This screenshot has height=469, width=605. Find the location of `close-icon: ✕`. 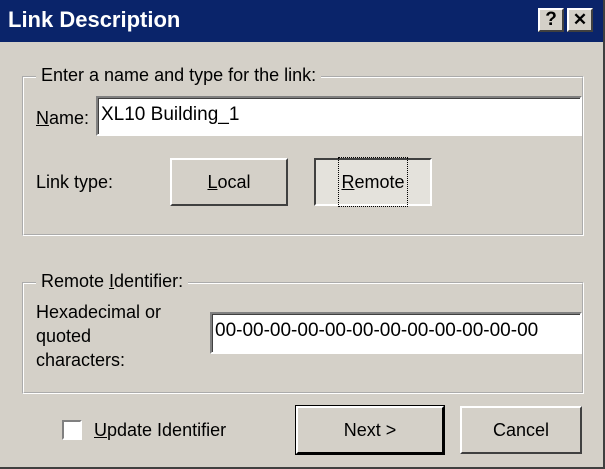

close-icon: ✕ is located at coordinates (580, 19).